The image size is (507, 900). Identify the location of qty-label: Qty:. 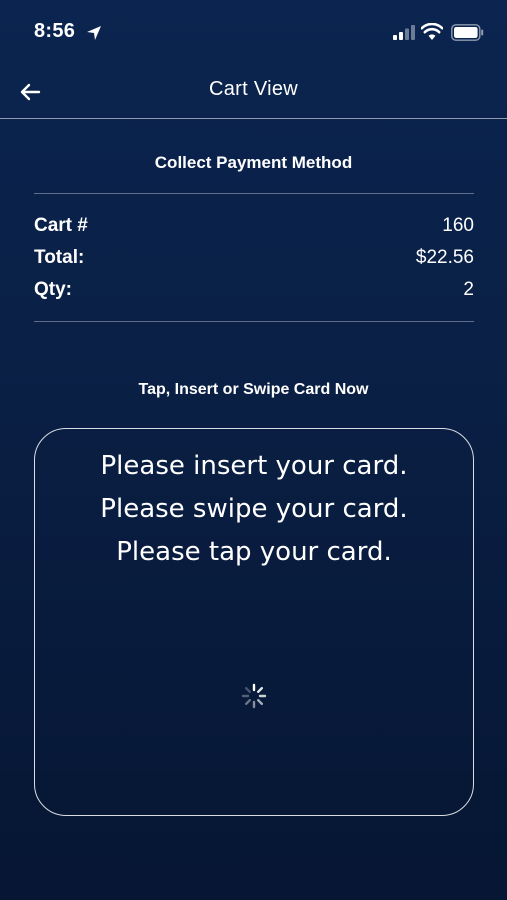
(53, 289).